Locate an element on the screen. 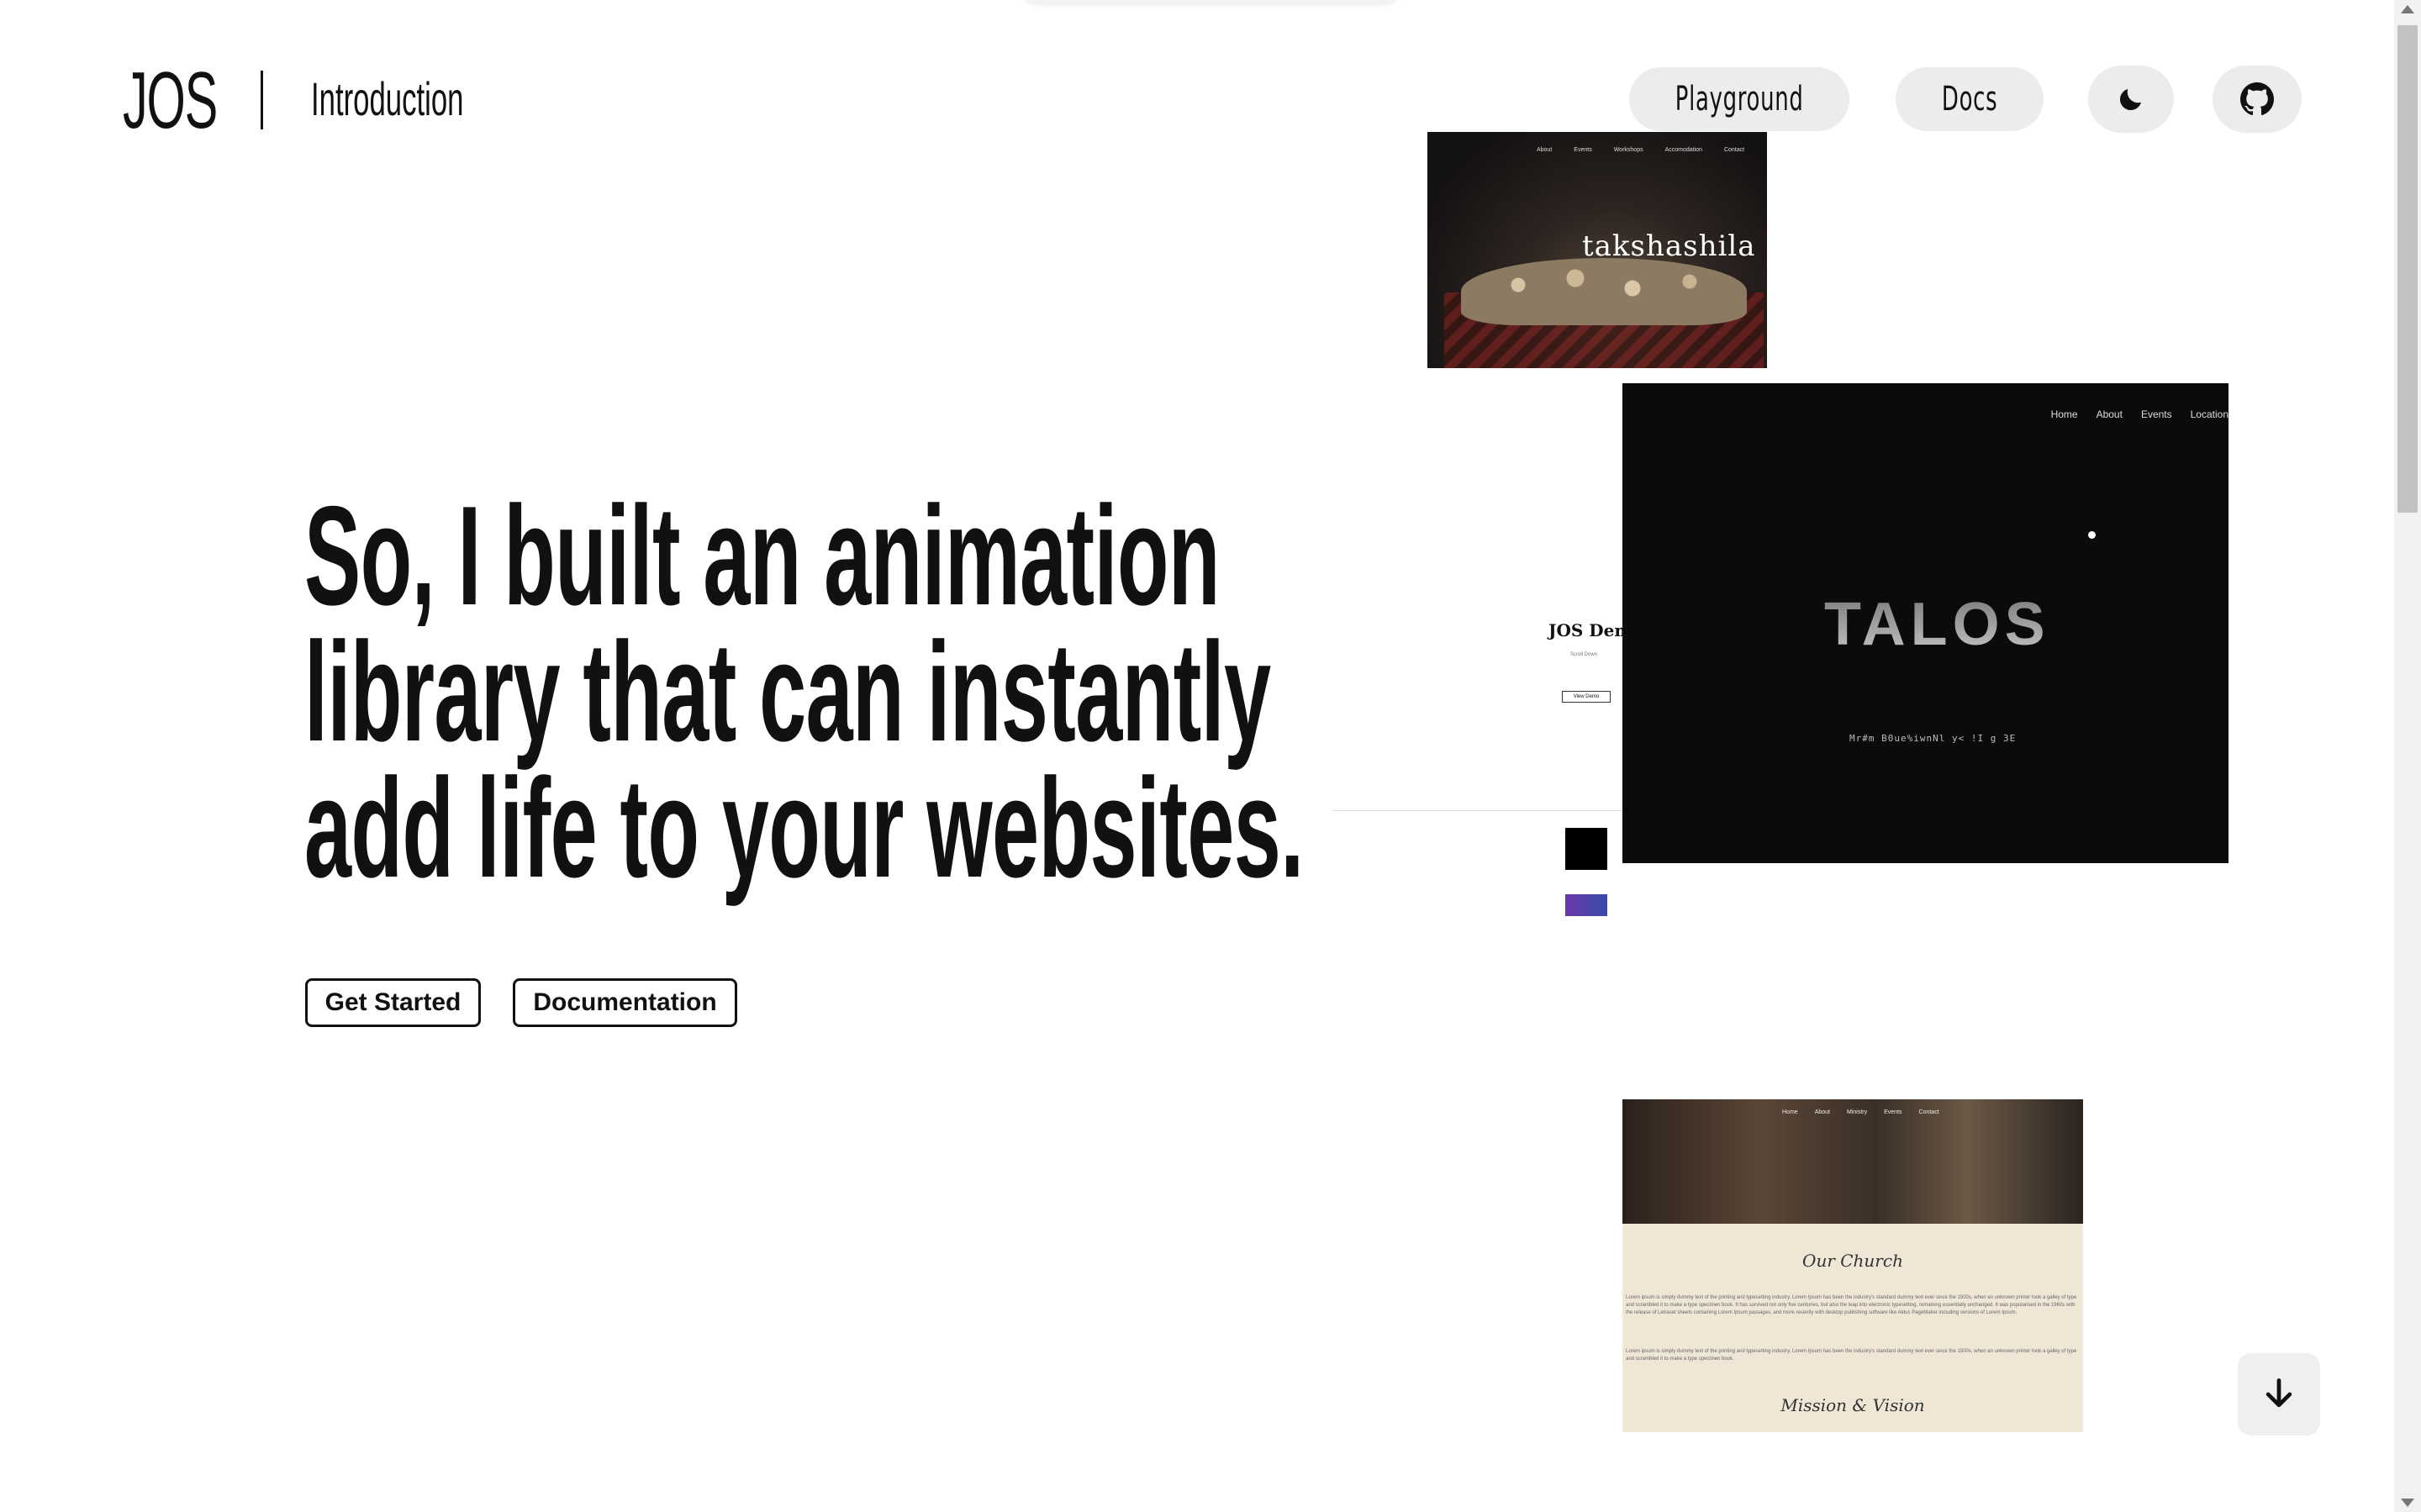 This screenshot has height=1512, width=2421. church-heading-mission: Mission & Vision is located at coordinates (1852, 1405).